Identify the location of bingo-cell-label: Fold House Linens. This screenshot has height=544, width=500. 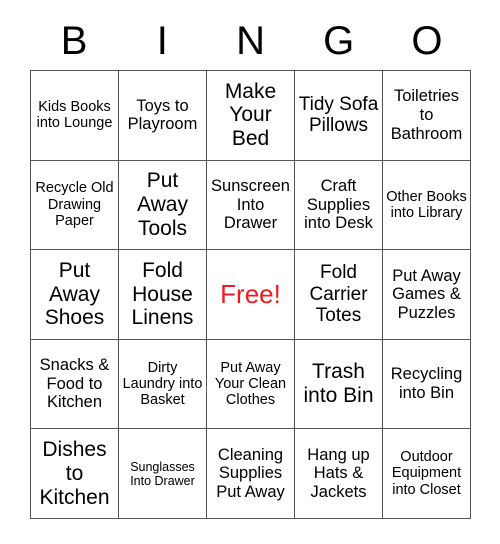
(162, 294).